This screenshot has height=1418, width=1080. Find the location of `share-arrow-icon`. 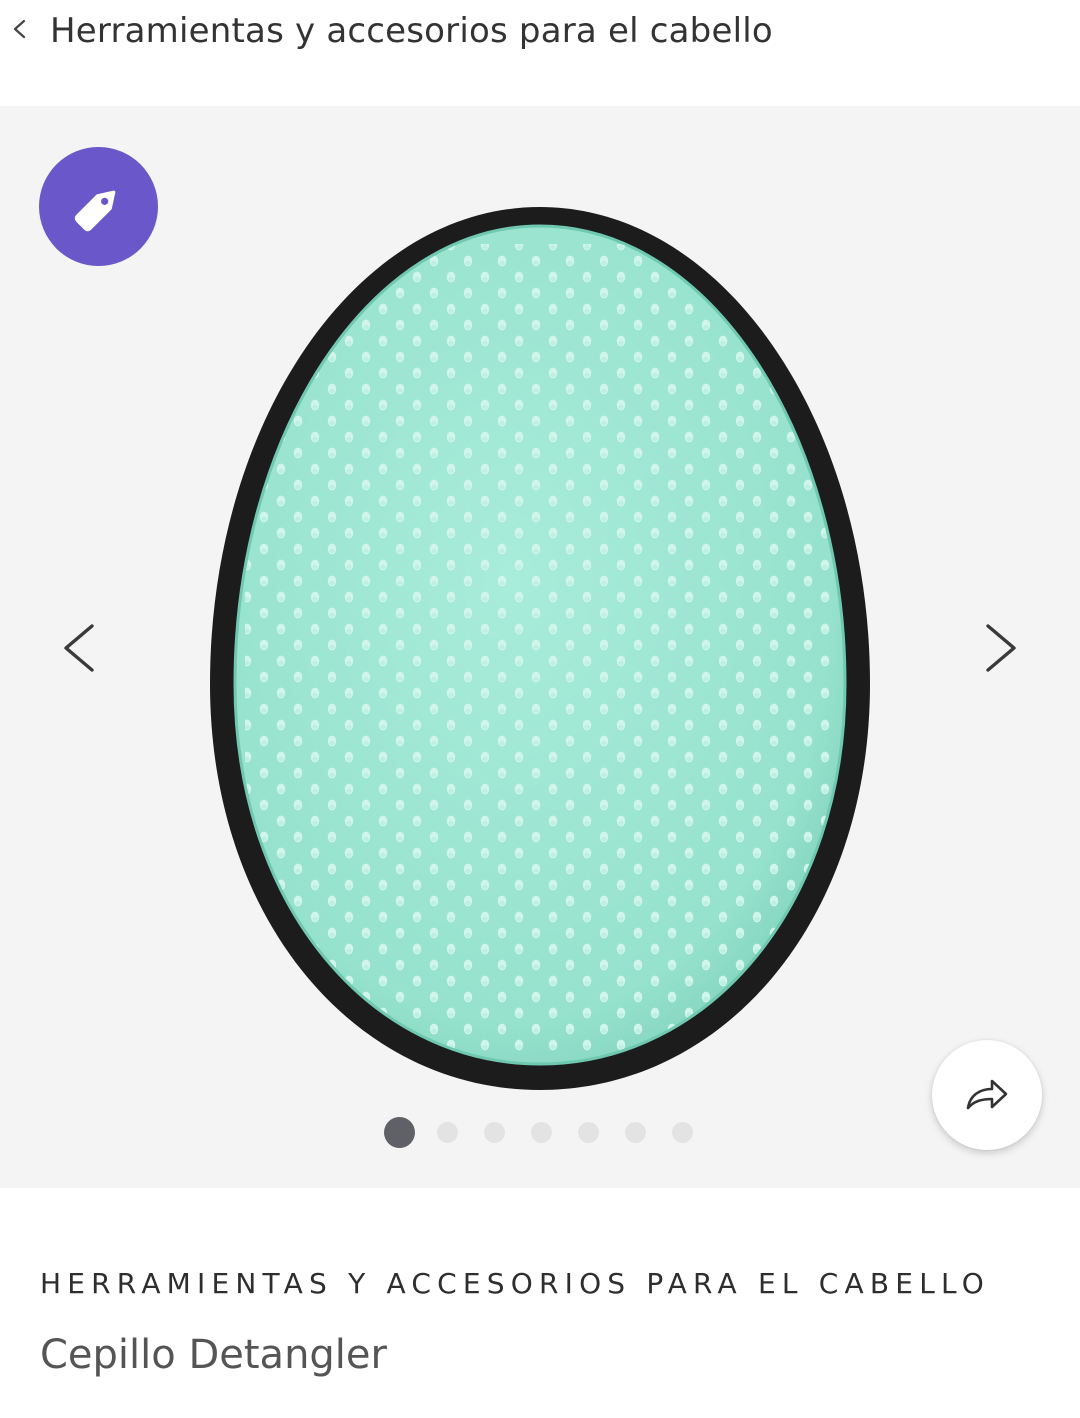

share-arrow-icon is located at coordinates (987, 1094).